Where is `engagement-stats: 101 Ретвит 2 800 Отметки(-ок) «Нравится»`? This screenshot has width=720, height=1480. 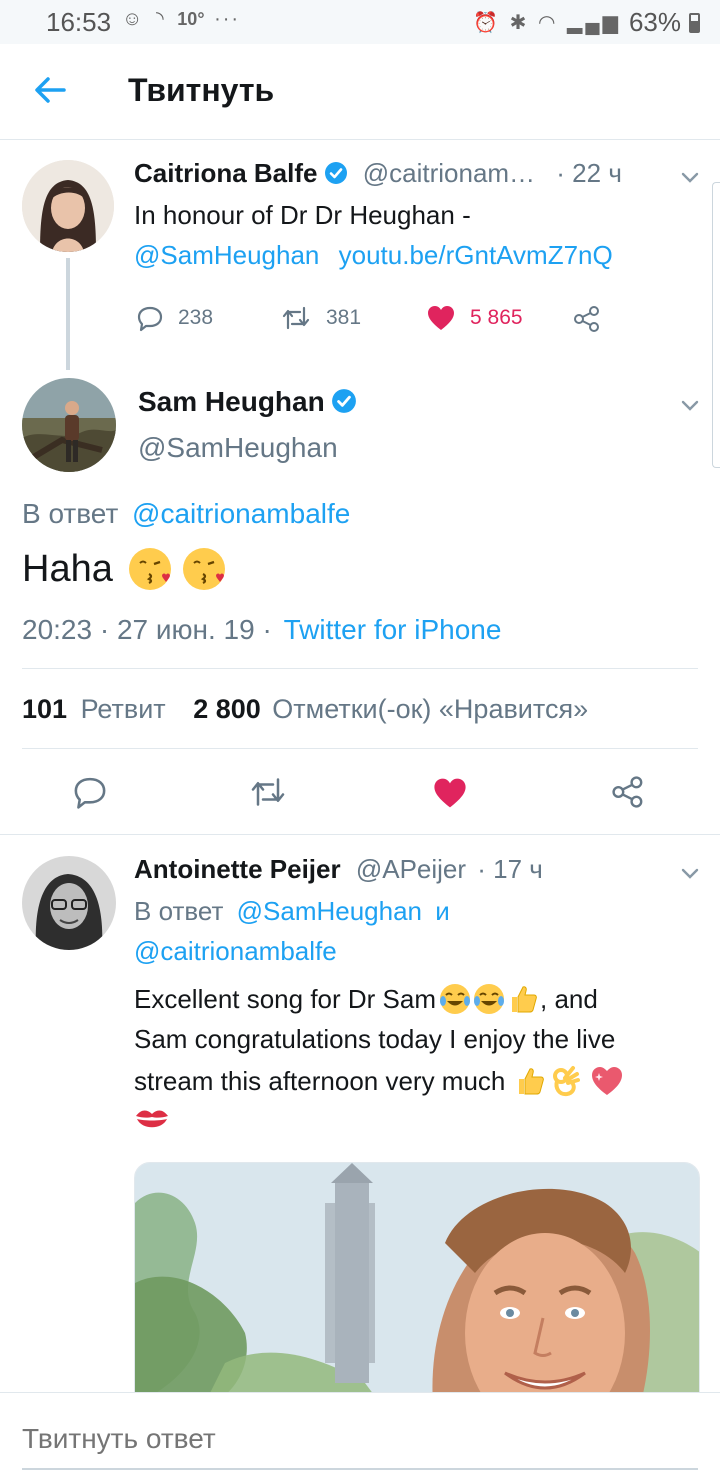 engagement-stats: 101 Ретвит 2 800 Отметки(-ок) «Нравится» is located at coordinates (305, 709).